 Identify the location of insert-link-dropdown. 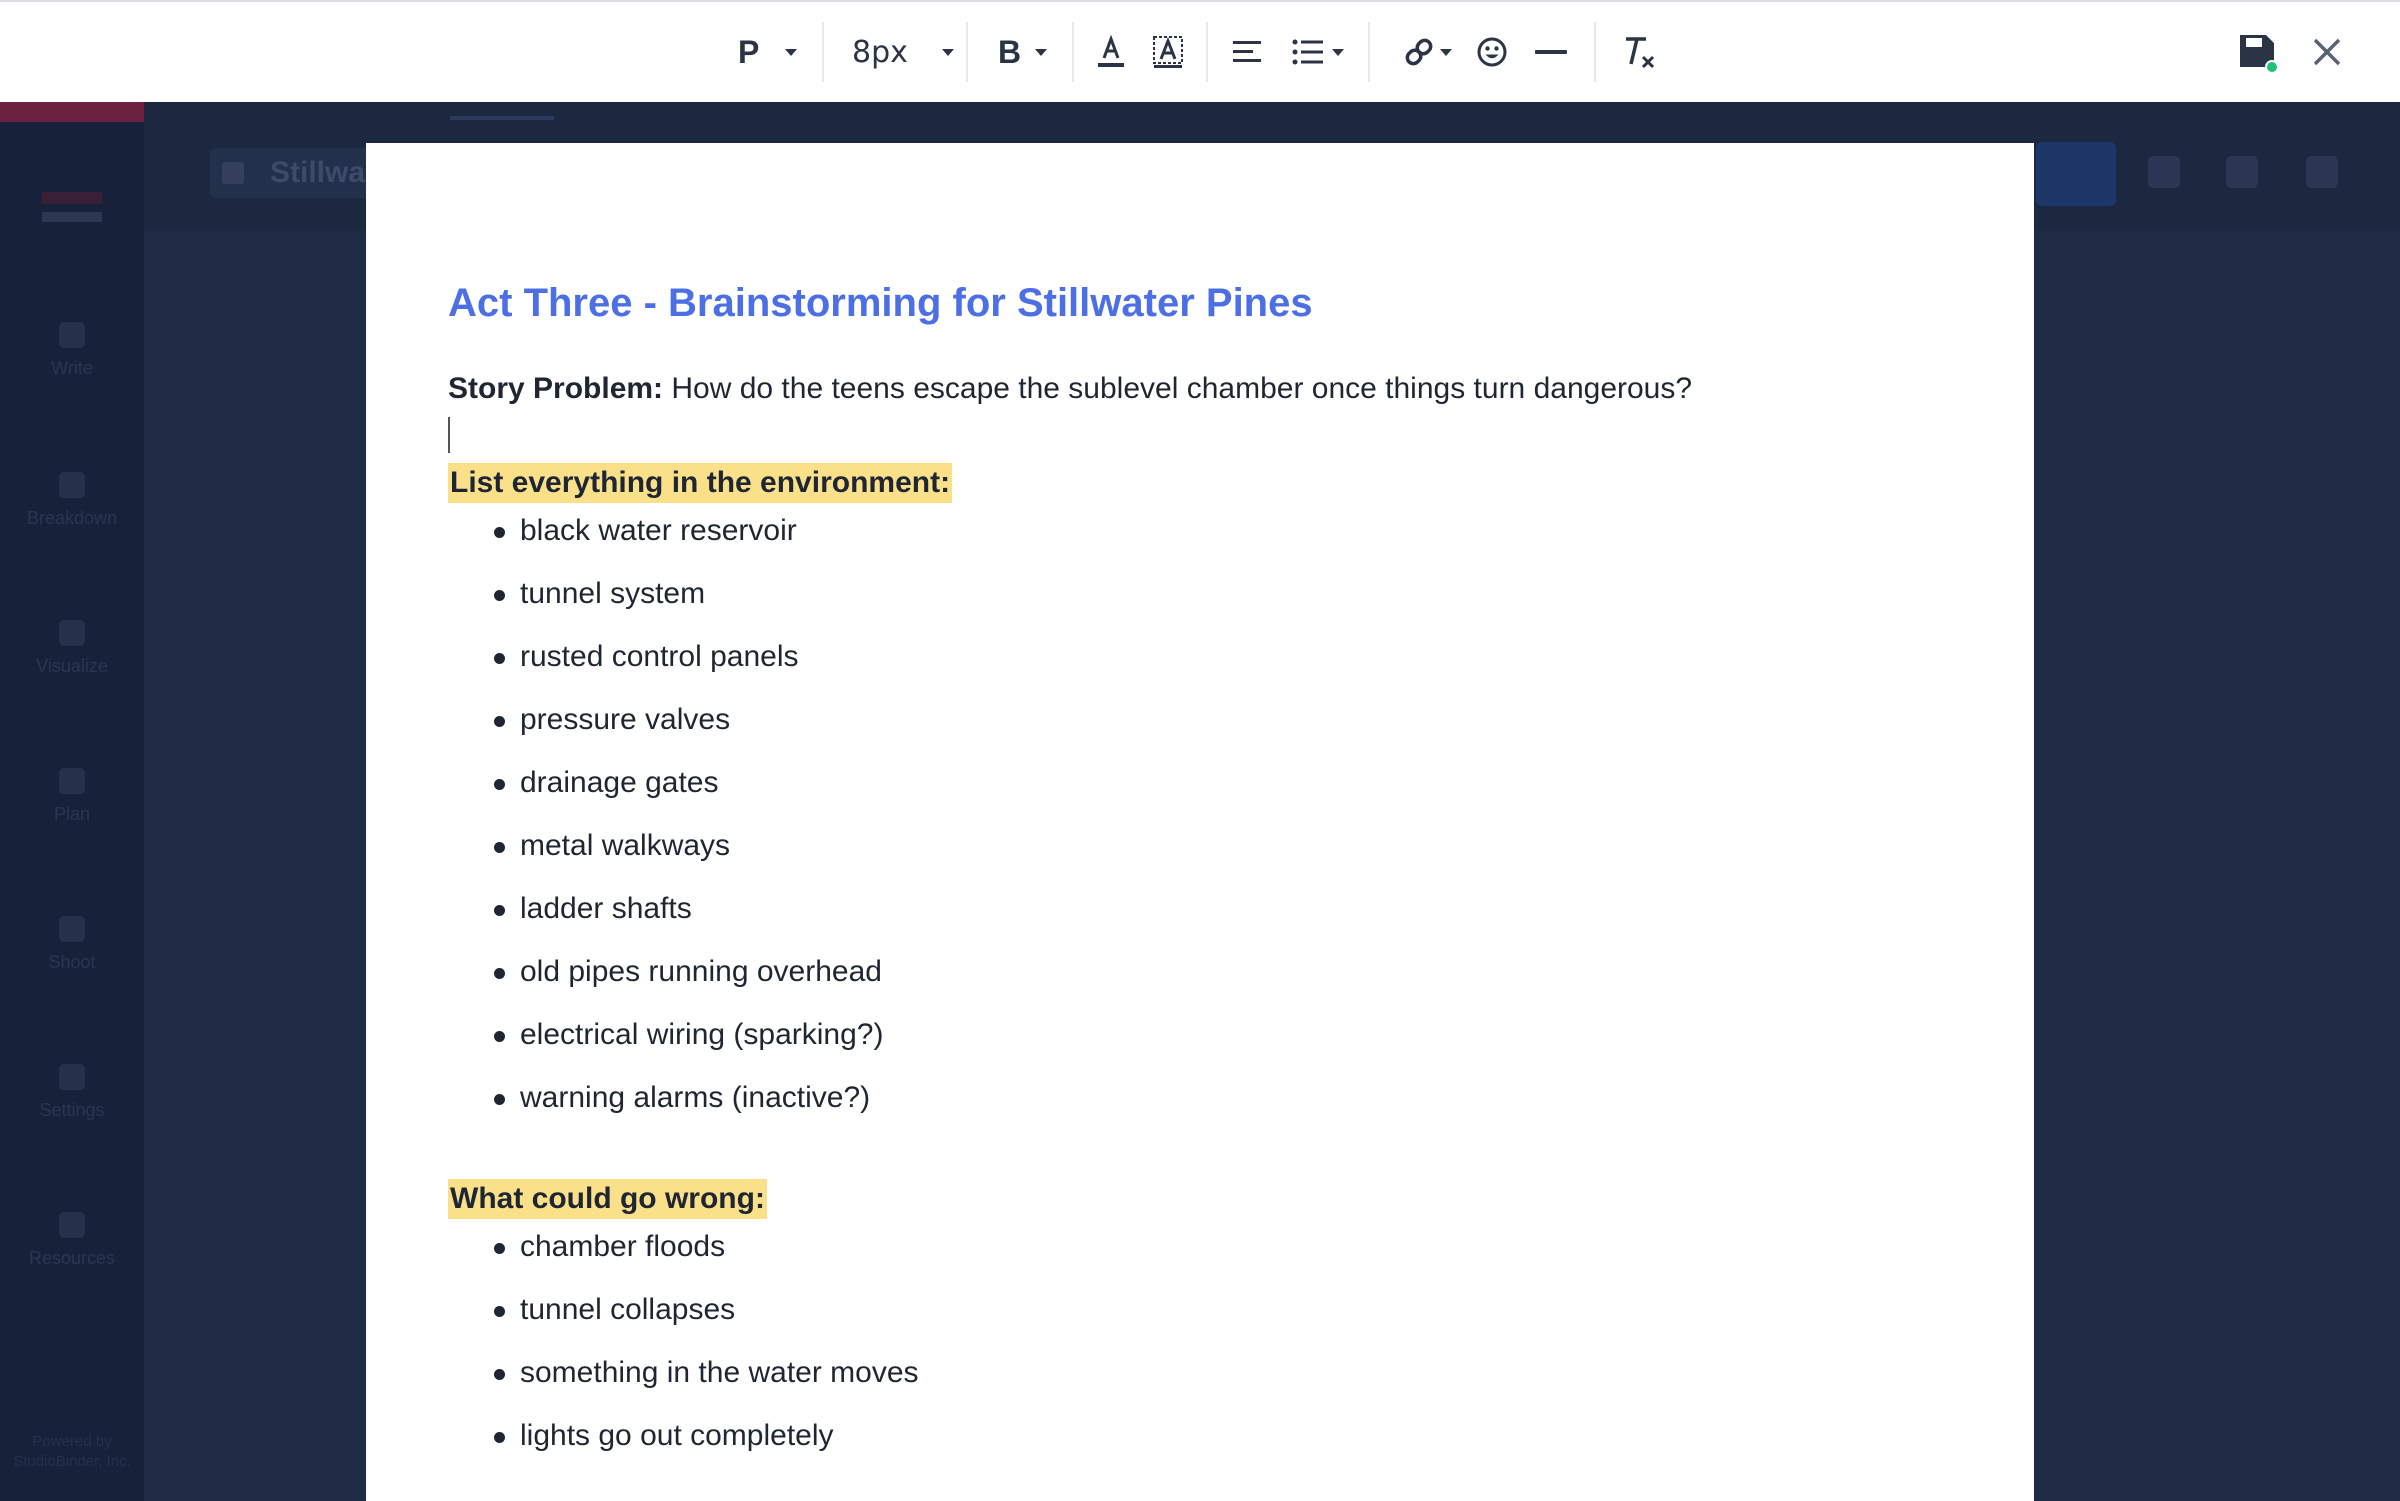
(1427, 52).